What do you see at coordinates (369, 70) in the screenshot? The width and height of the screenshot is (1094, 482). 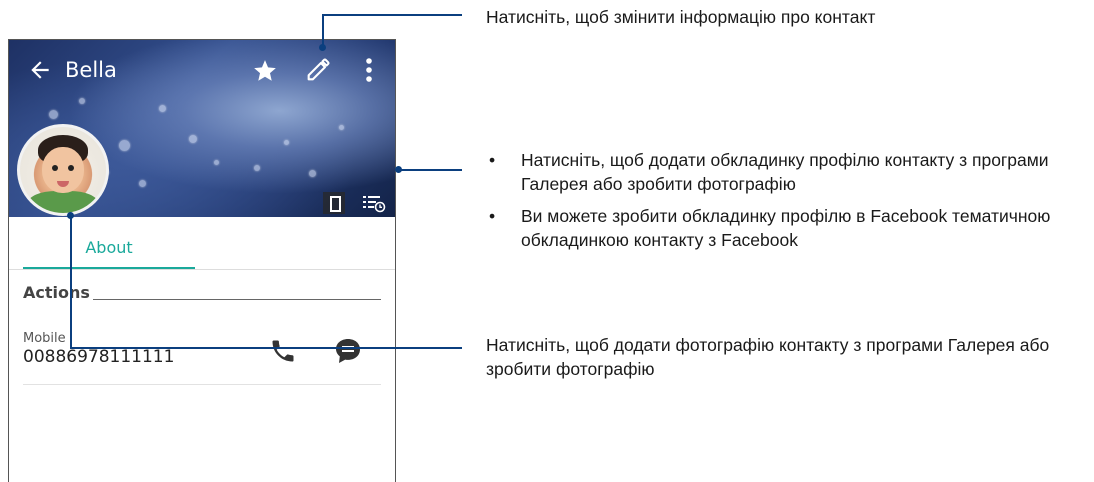 I see `more-vert-icon` at bounding box center [369, 70].